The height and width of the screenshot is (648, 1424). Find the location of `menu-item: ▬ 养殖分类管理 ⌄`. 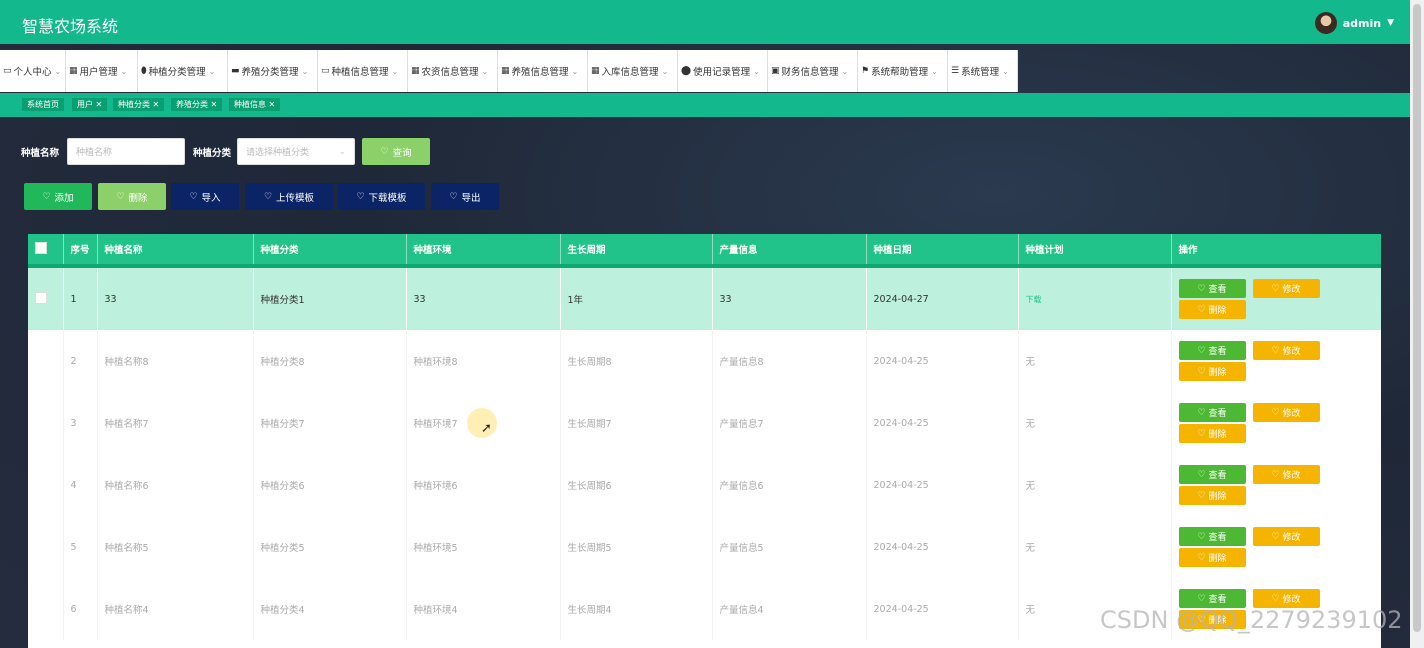

menu-item: ▬ 养殖分类管理 ⌄ is located at coordinates (273, 71).